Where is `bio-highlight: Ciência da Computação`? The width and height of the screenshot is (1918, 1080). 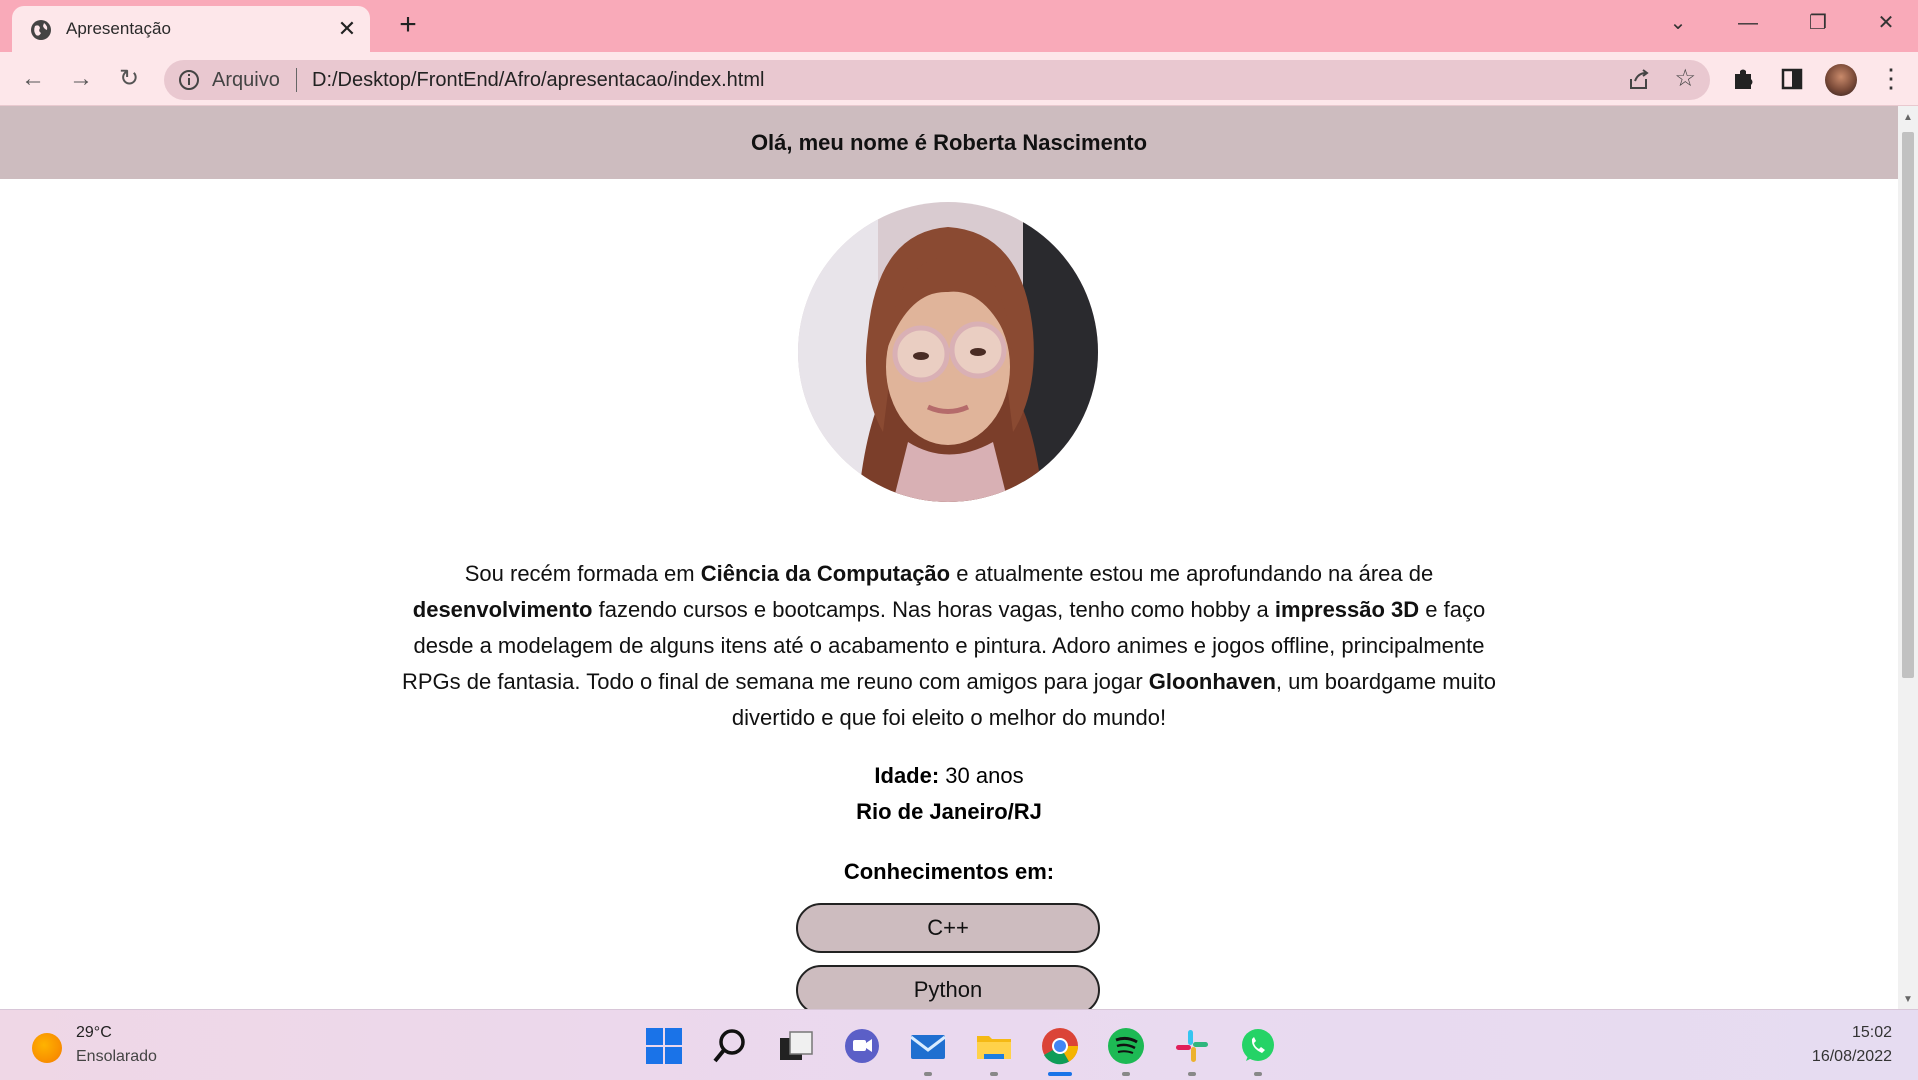 bio-highlight: Ciência da Computação is located at coordinates (825, 573).